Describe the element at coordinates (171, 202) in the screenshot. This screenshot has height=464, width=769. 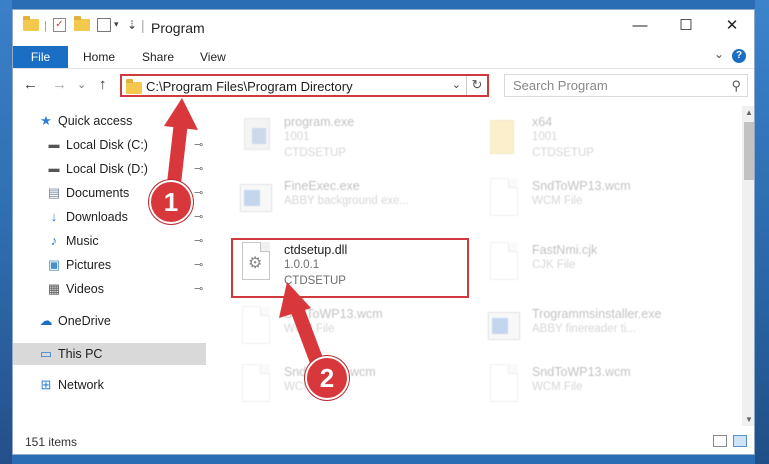
I see `step-1-badge: 1` at that location.